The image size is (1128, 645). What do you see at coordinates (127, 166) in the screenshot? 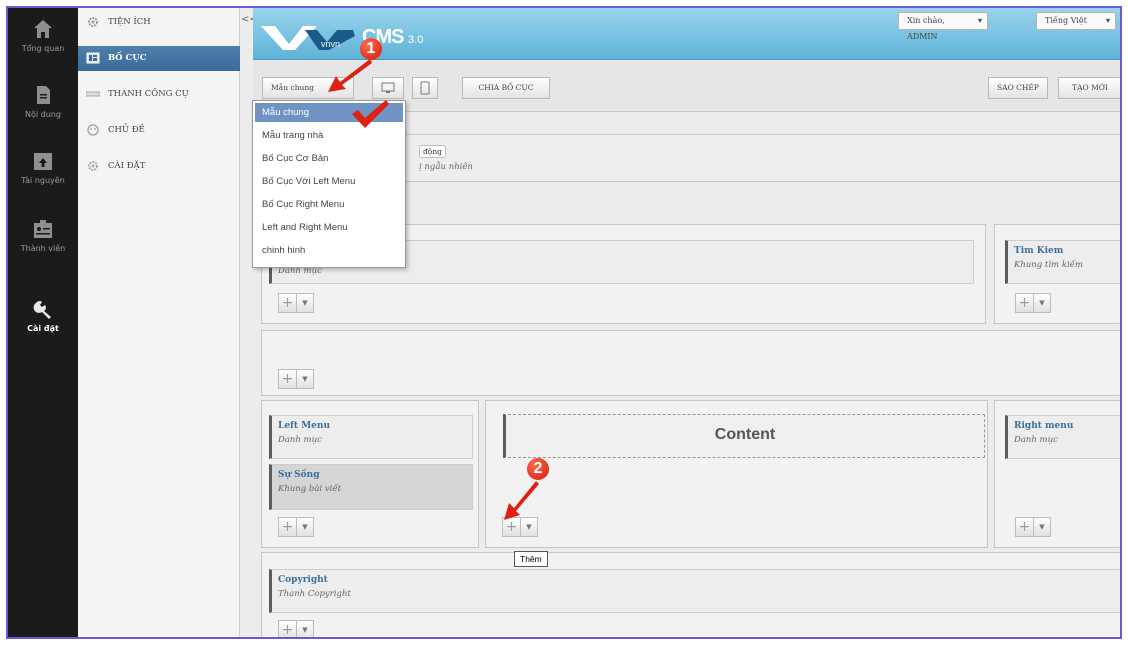
I see `sidebar-item-label: CÀI ĐẶT` at bounding box center [127, 166].